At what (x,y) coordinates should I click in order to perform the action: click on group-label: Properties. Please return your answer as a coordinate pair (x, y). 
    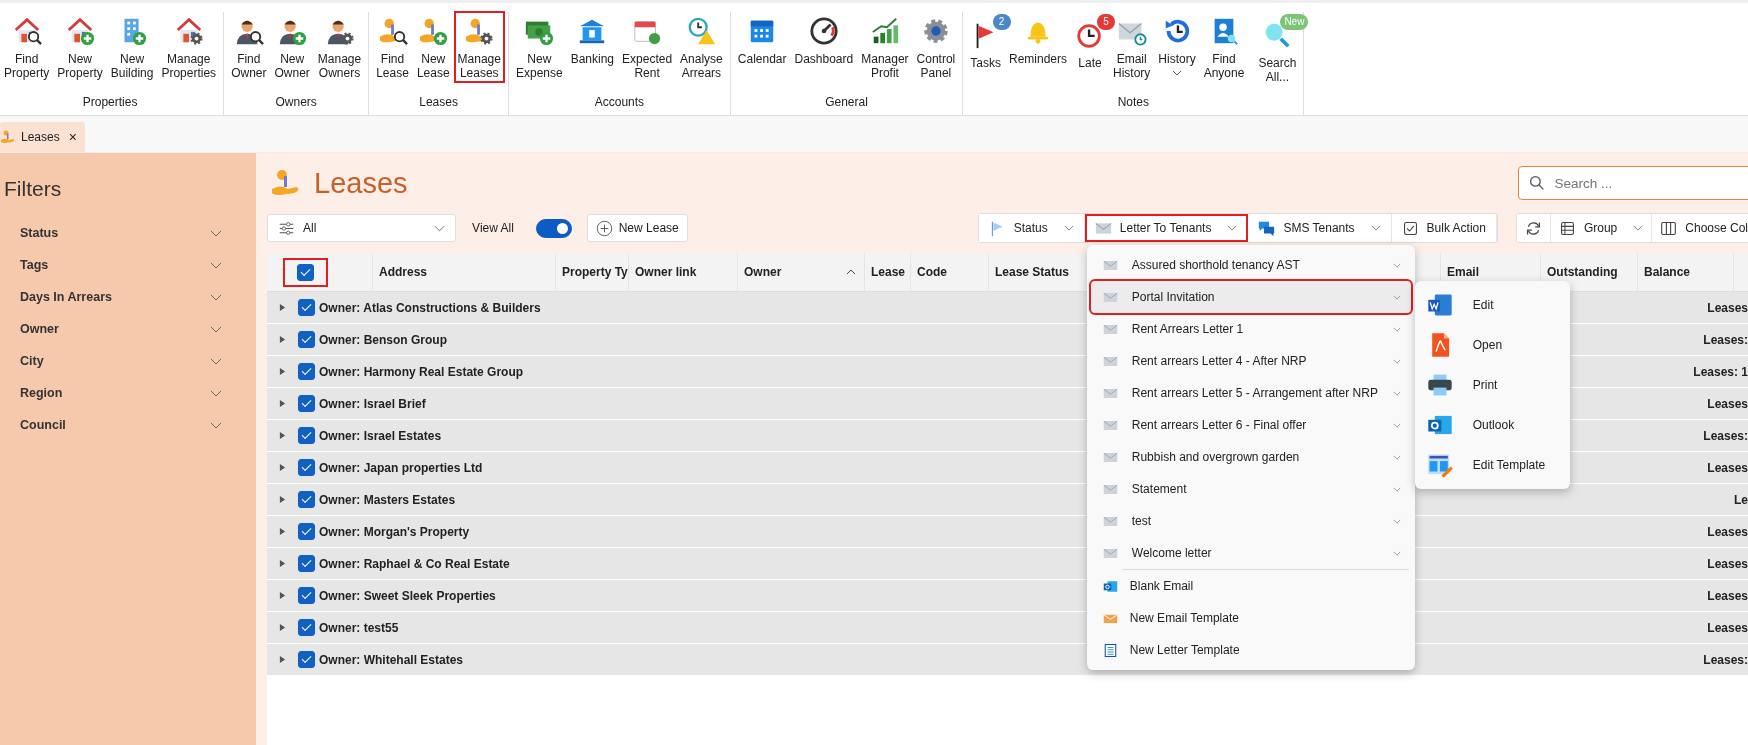
    Looking at the image, I should click on (110, 102).